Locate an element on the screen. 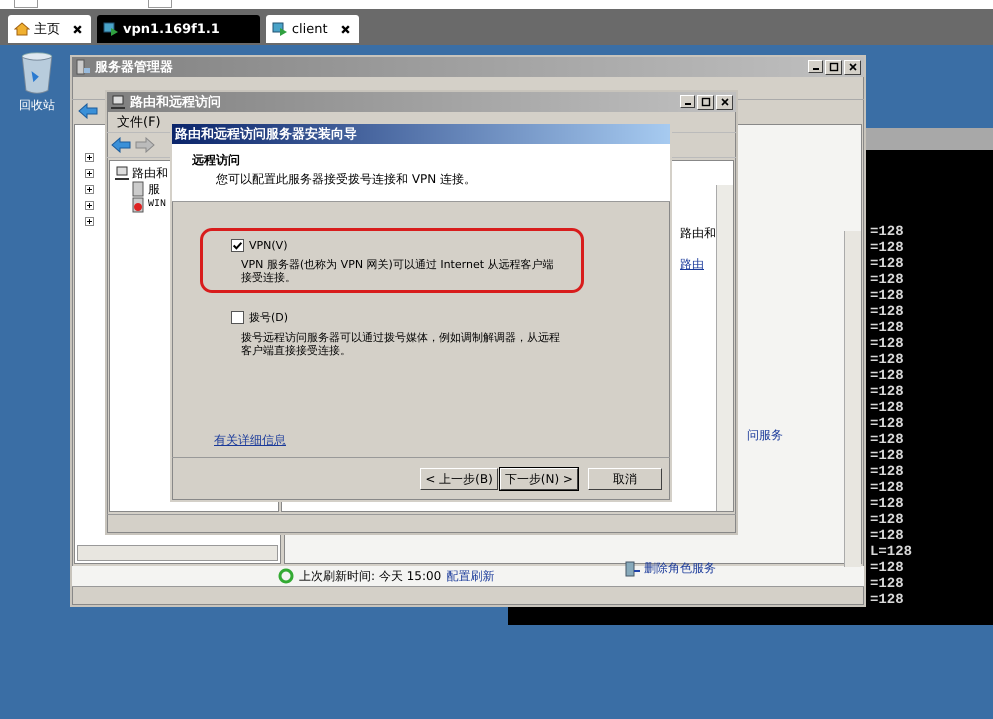 This screenshot has height=719, width=993. page-heading: 远程访问 is located at coordinates (216, 160).